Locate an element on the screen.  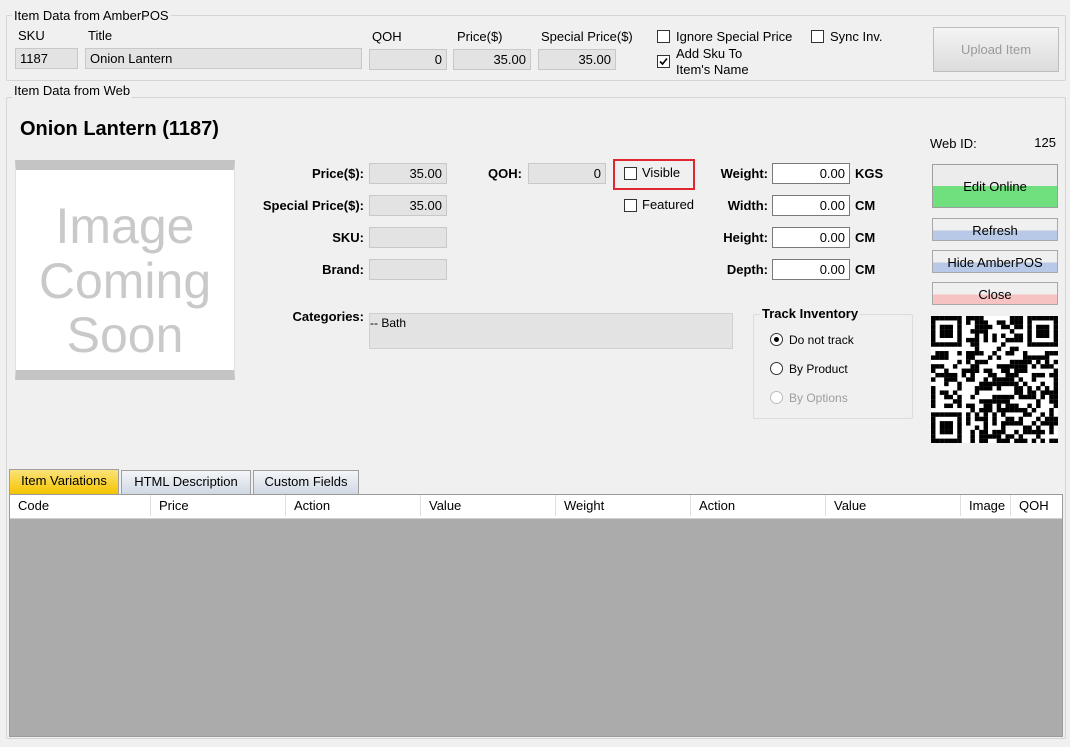
depth-label: Depth: is located at coordinates (747, 269).